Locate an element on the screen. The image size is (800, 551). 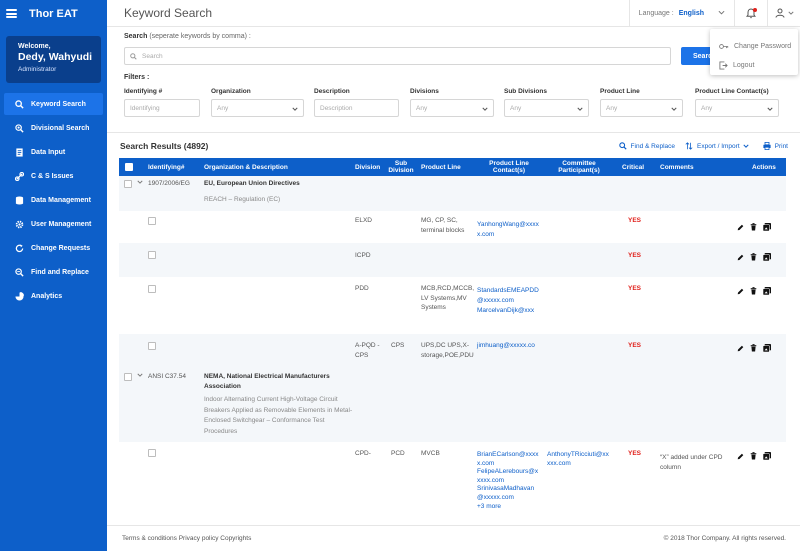
export-import-button: Export / Import is located at coordinates (719, 146).